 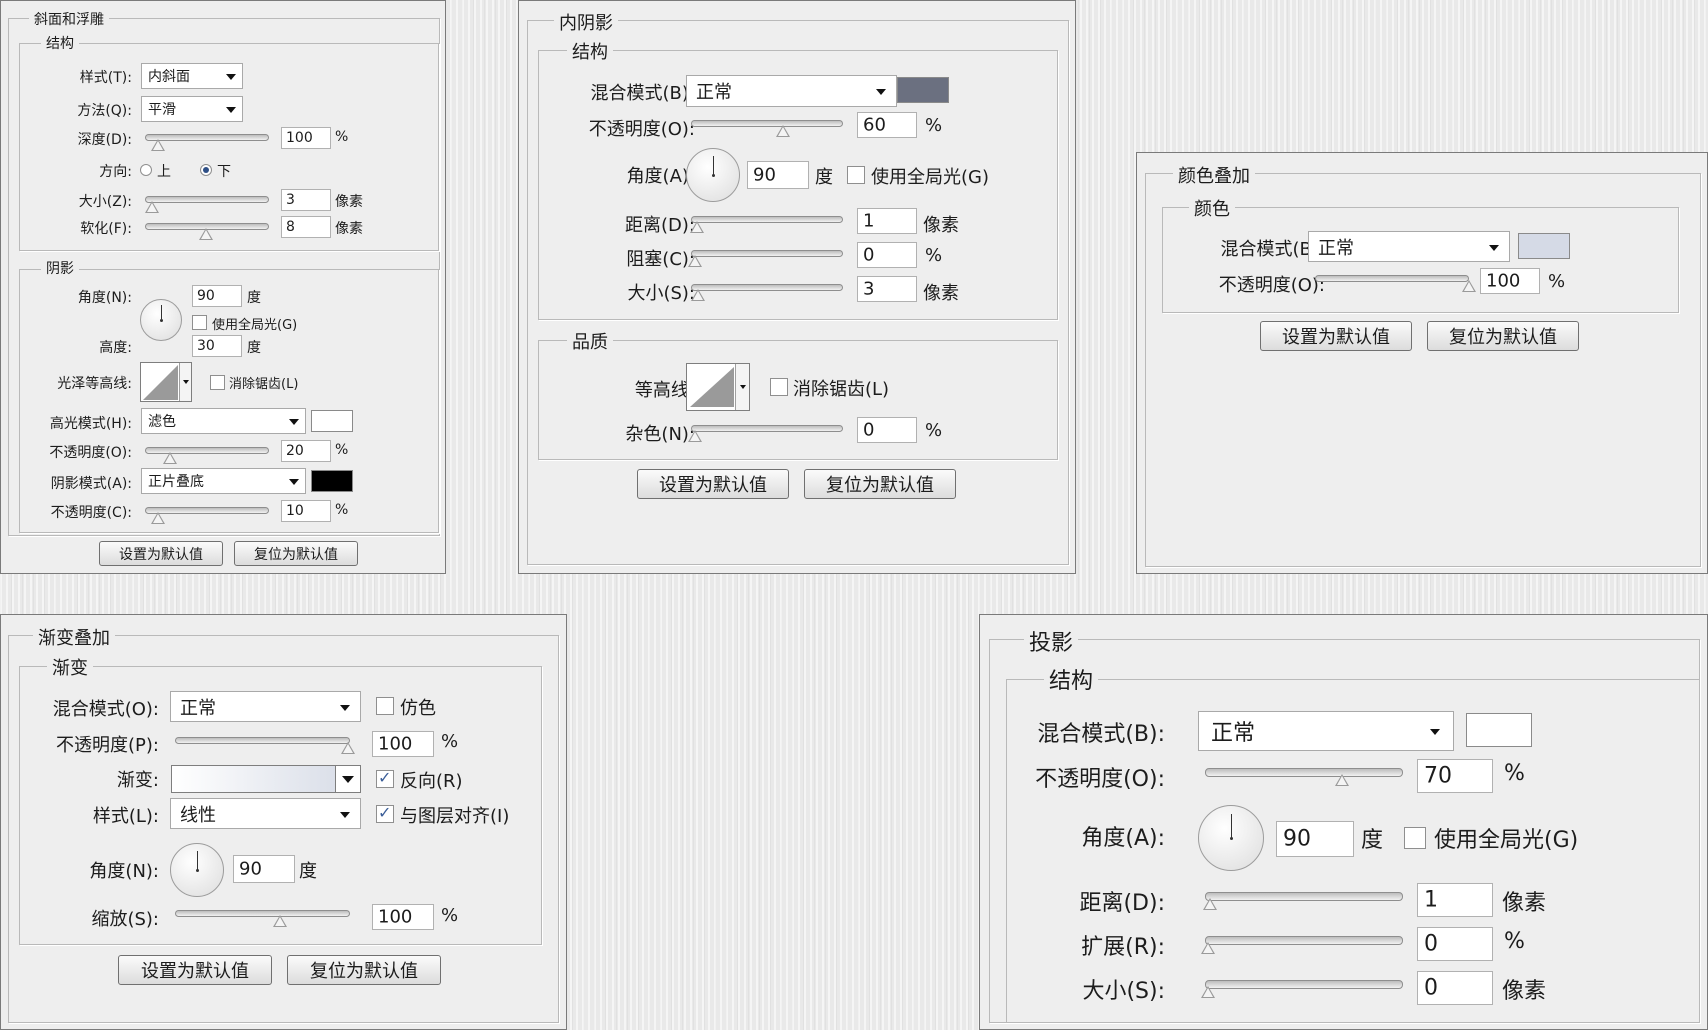 I want to click on is-reset-default-button: 复位为默认值, so click(x=880, y=484).